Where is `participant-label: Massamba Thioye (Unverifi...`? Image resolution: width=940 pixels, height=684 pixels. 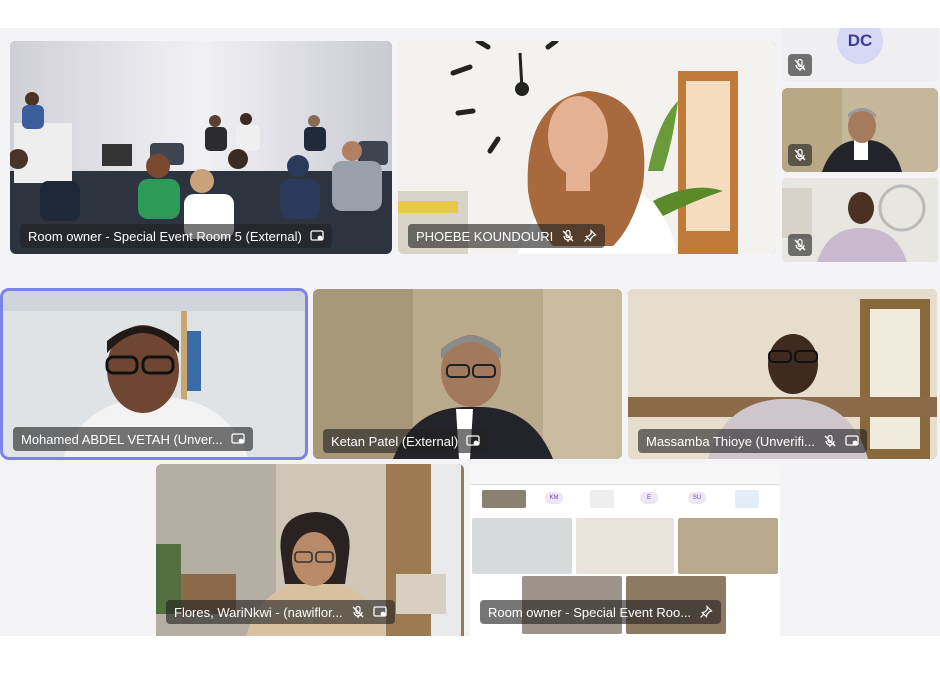 participant-label: Massamba Thioye (Unverifi... is located at coordinates (752, 441).